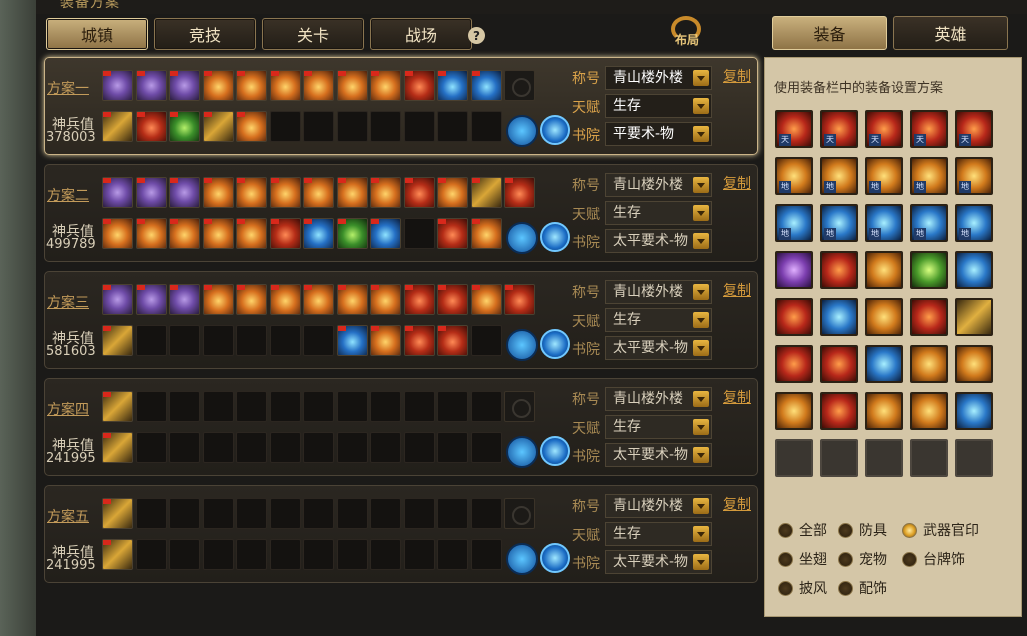 This screenshot has width=1027, height=636. Describe the element at coordinates (476, 35) in the screenshot. I see `help-icon: ?` at that location.